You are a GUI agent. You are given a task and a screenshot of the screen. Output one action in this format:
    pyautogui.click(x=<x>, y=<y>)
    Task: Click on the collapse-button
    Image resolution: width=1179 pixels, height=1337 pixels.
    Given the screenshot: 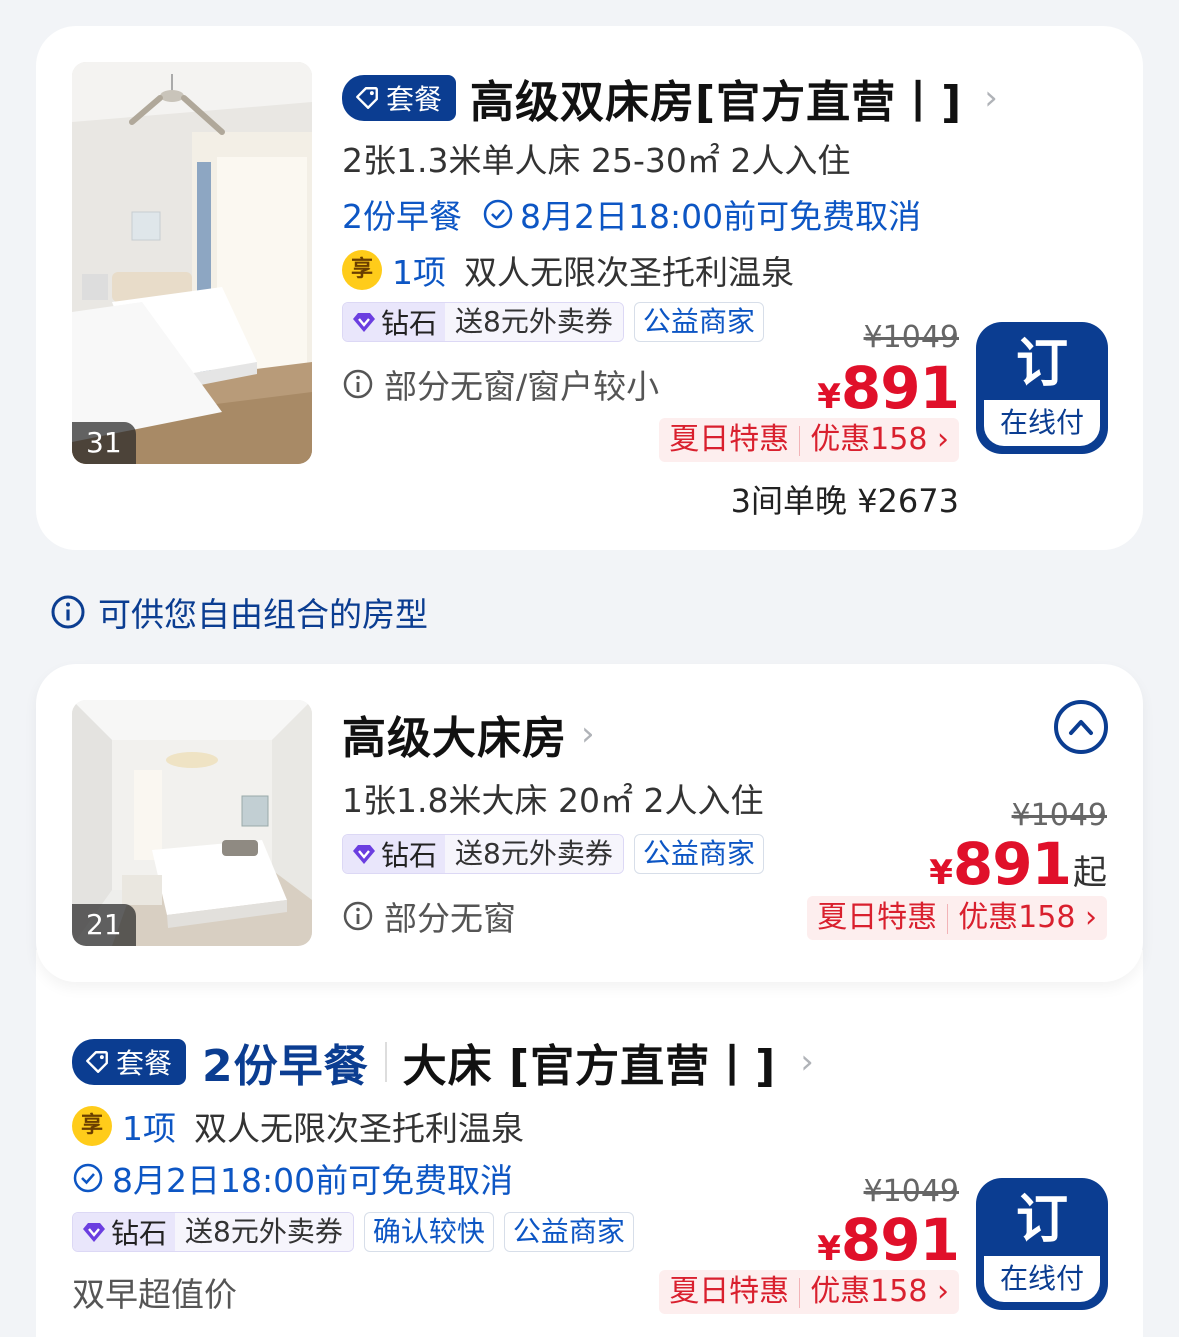 What is the action you would take?
    pyautogui.click(x=1081, y=727)
    